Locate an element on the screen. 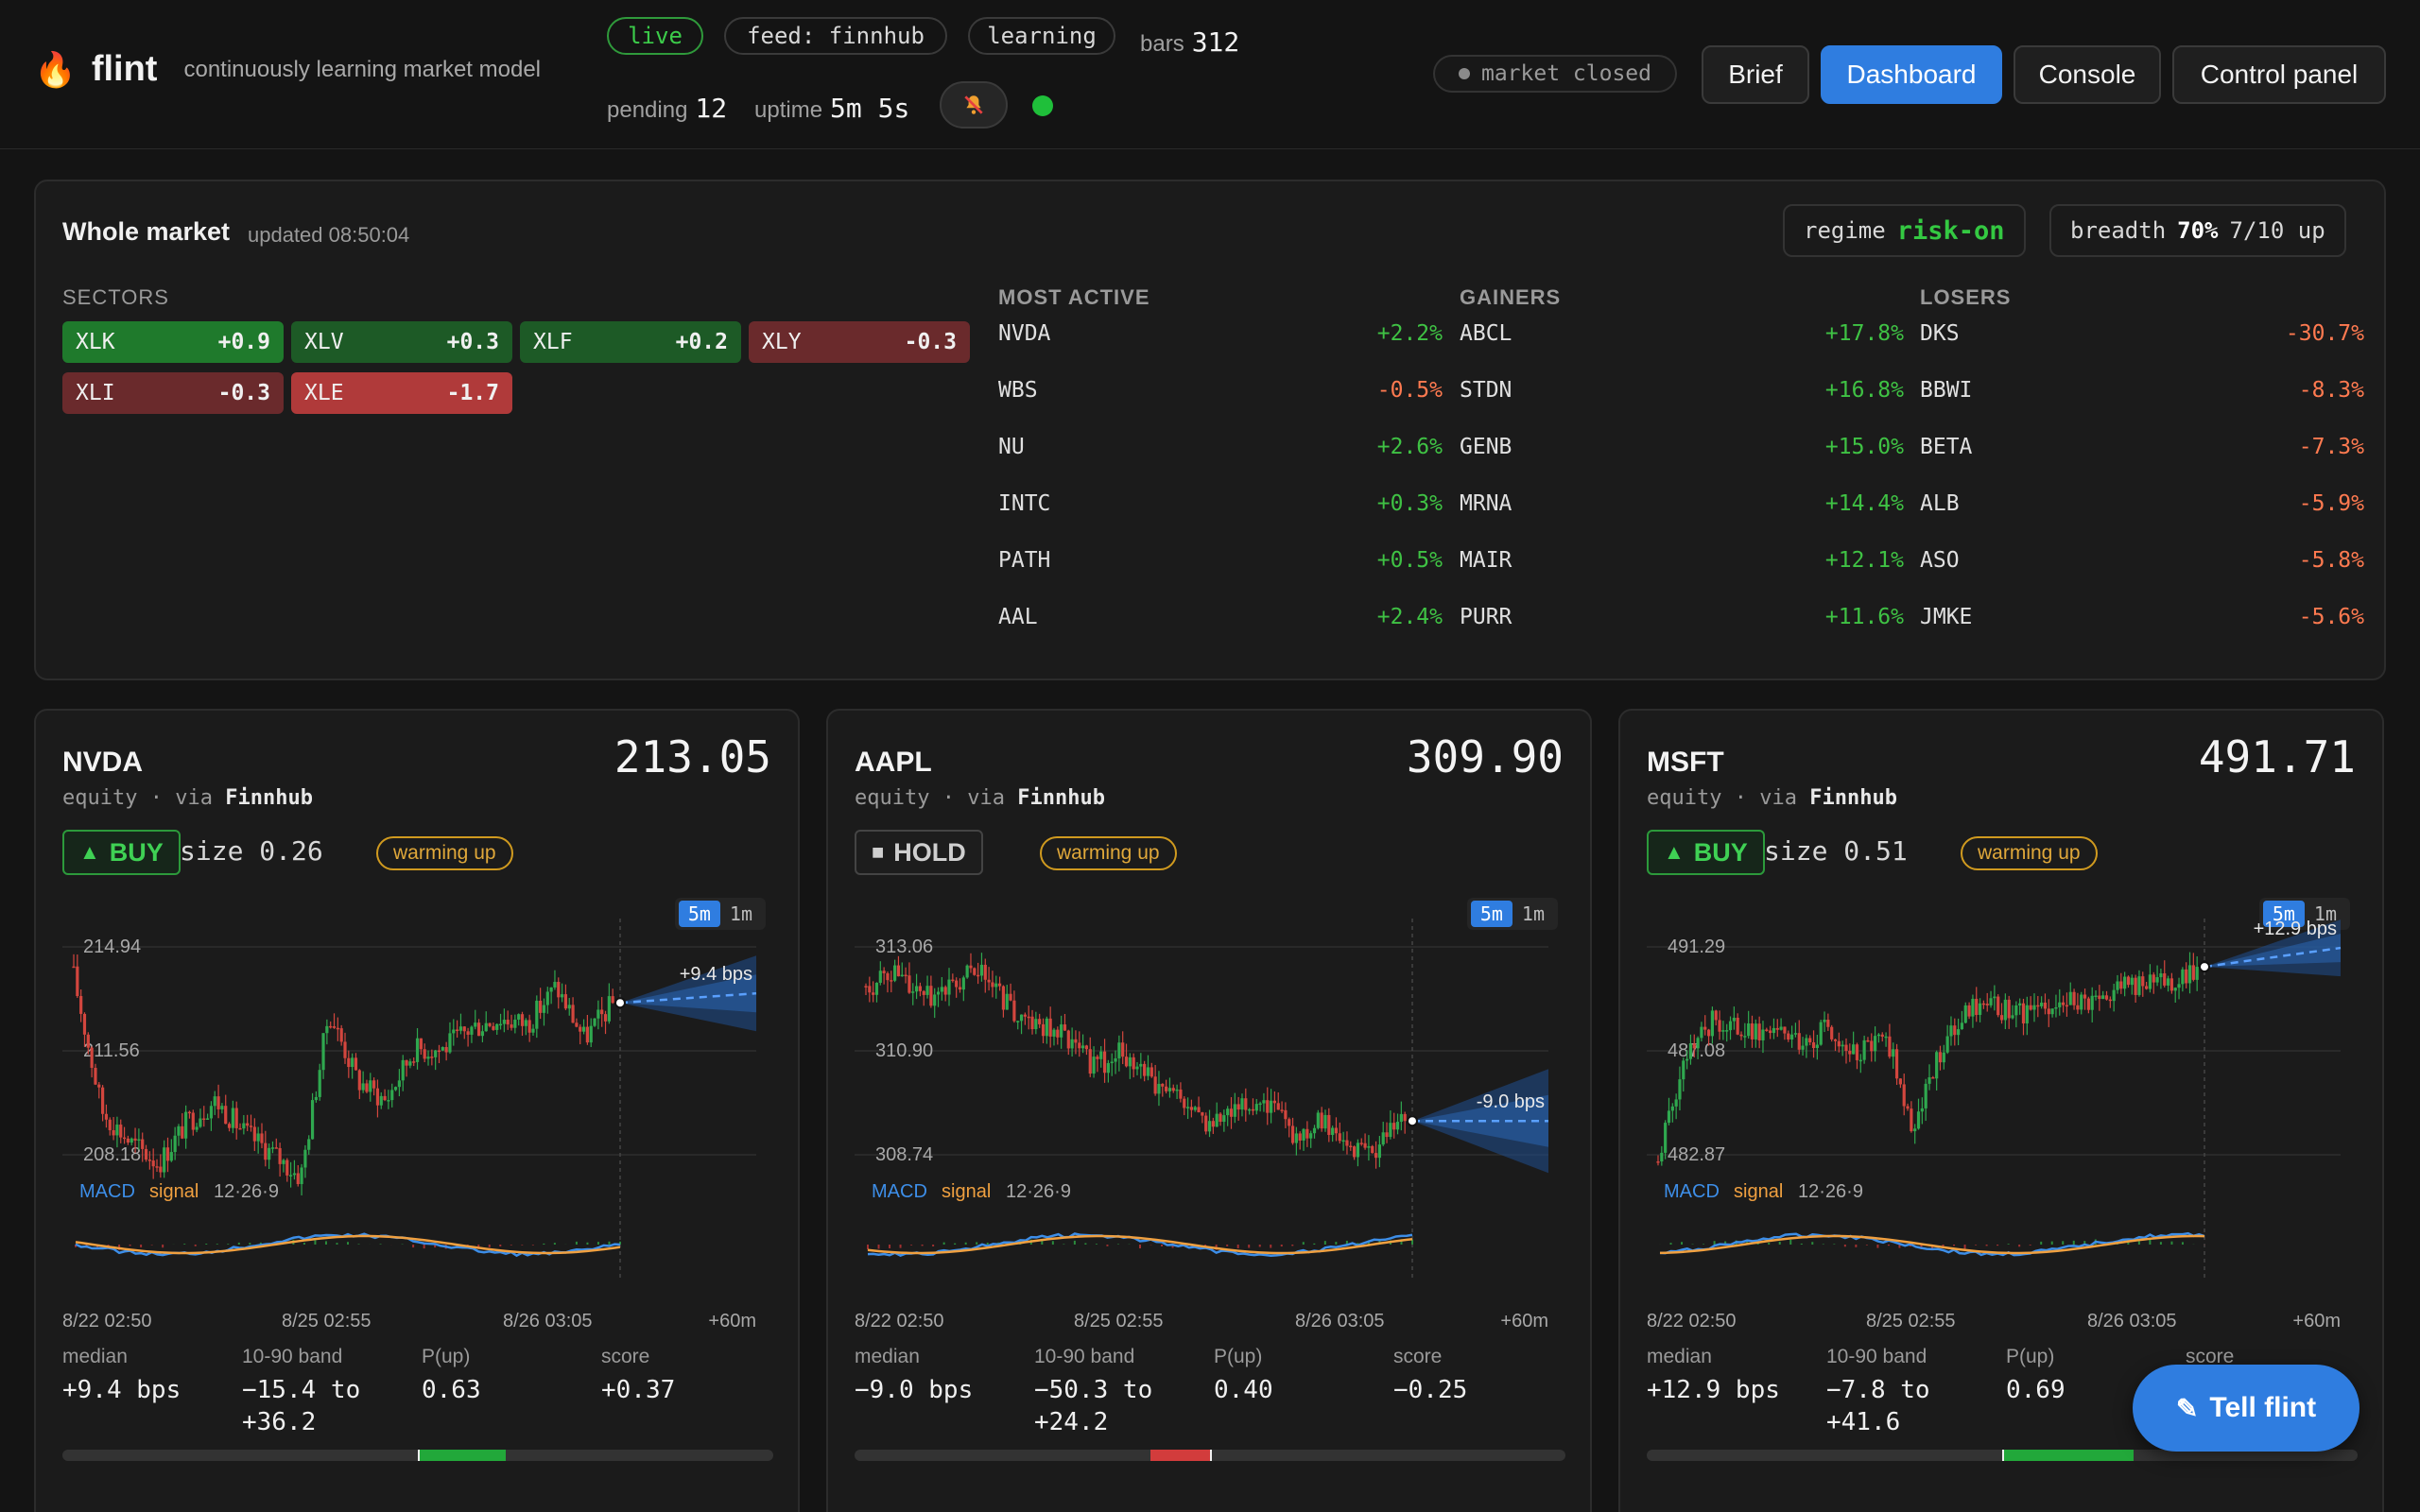  mover-change: -5.8% is located at coordinates (2331, 560).